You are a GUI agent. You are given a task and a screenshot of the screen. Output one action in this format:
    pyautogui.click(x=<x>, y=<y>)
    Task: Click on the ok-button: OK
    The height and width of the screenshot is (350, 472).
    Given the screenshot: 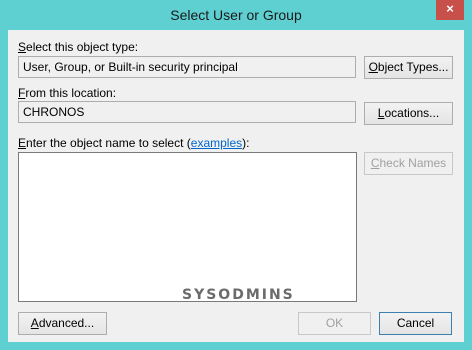 What is the action you would take?
    pyautogui.click(x=334, y=323)
    